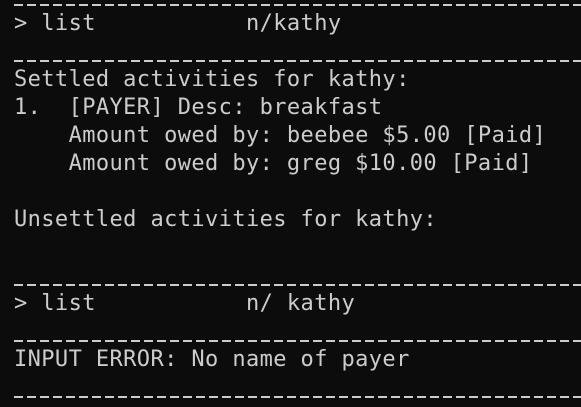 The width and height of the screenshot is (581, 407). What do you see at coordinates (198, 107) in the screenshot?
I see `output-line: 1. [PAYER] Desc: breakfast` at bounding box center [198, 107].